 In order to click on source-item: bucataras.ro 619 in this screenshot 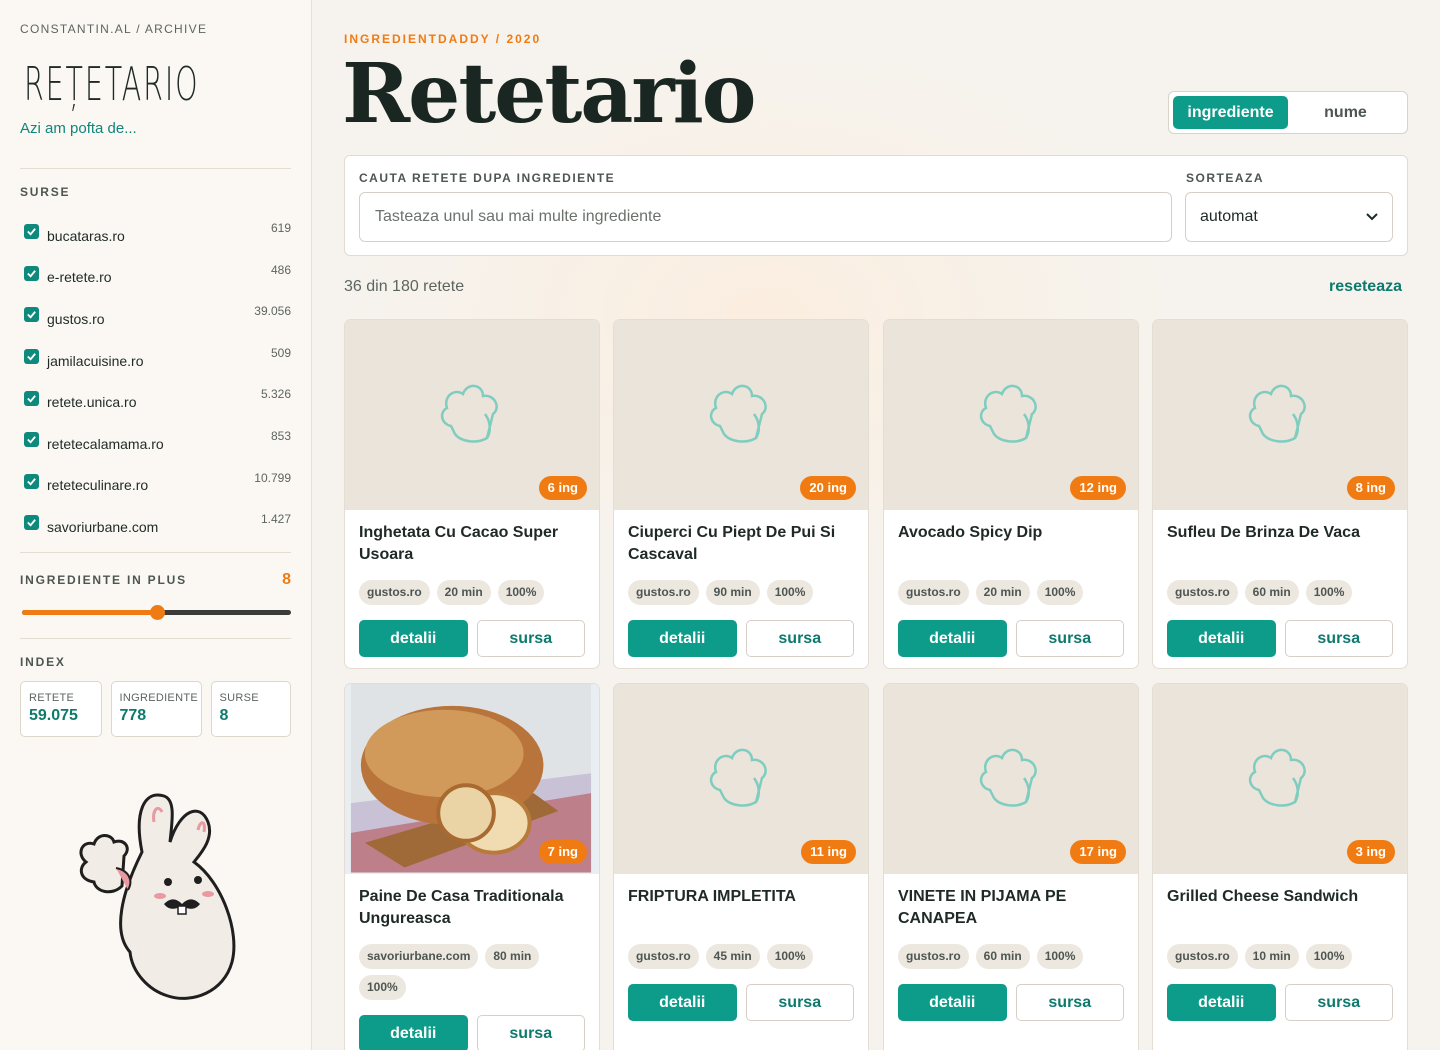, I will do `click(155, 232)`.